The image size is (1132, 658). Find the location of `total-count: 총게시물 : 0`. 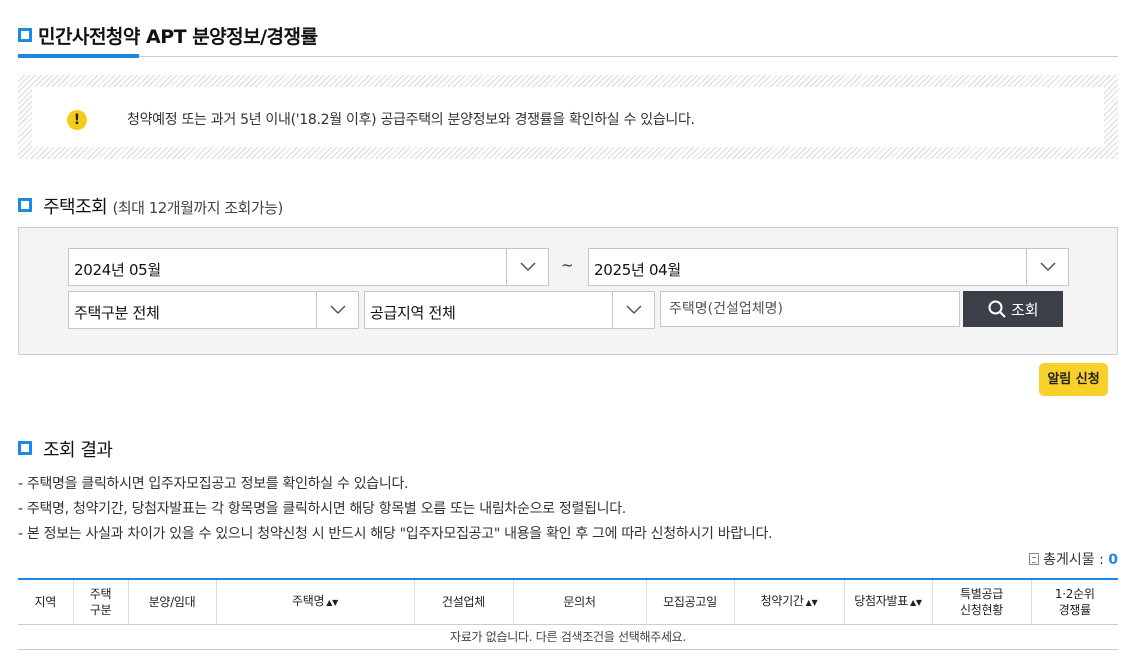

total-count: 총게시물 : 0 is located at coordinates (1073, 559).